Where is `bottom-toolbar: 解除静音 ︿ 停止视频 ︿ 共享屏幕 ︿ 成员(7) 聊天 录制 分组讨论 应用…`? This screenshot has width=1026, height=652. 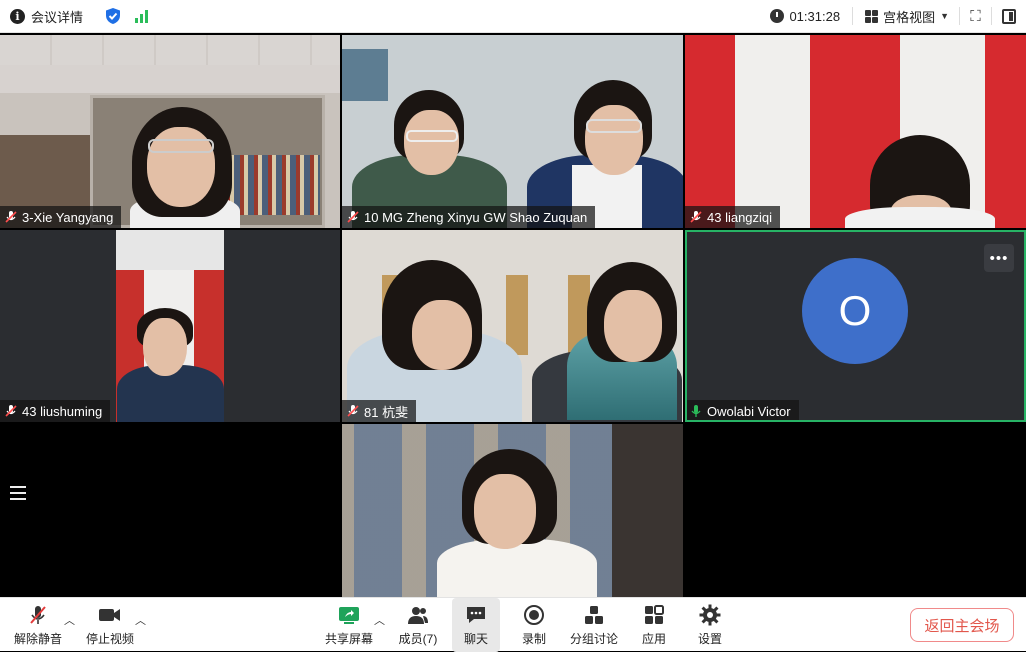 bottom-toolbar: 解除静音 ︿ 停止视频 ︿ 共享屏幕 ︿ 成员(7) 聊天 录制 分组讨论 应用… is located at coordinates (513, 624).